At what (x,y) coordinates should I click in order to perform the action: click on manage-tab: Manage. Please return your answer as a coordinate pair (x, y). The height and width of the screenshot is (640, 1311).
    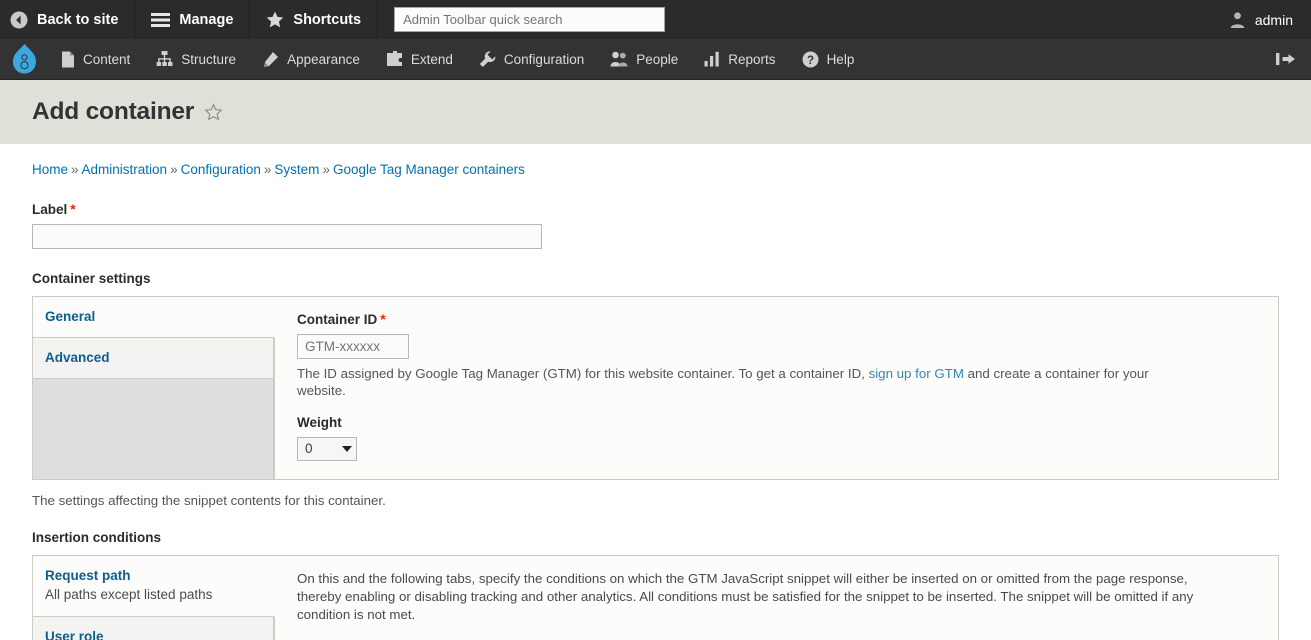
    Looking at the image, I should click on (193, 19).